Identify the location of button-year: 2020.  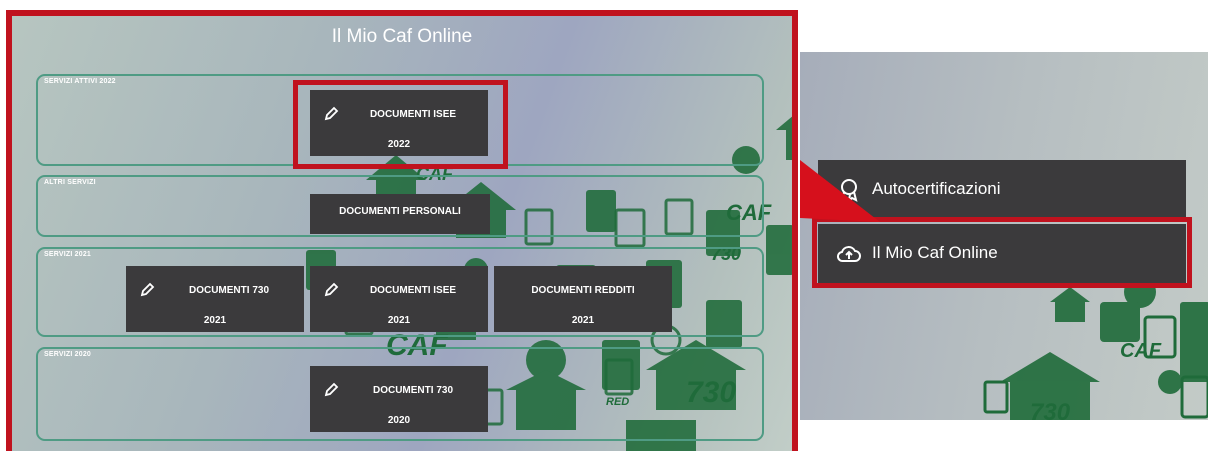
(399, 420).